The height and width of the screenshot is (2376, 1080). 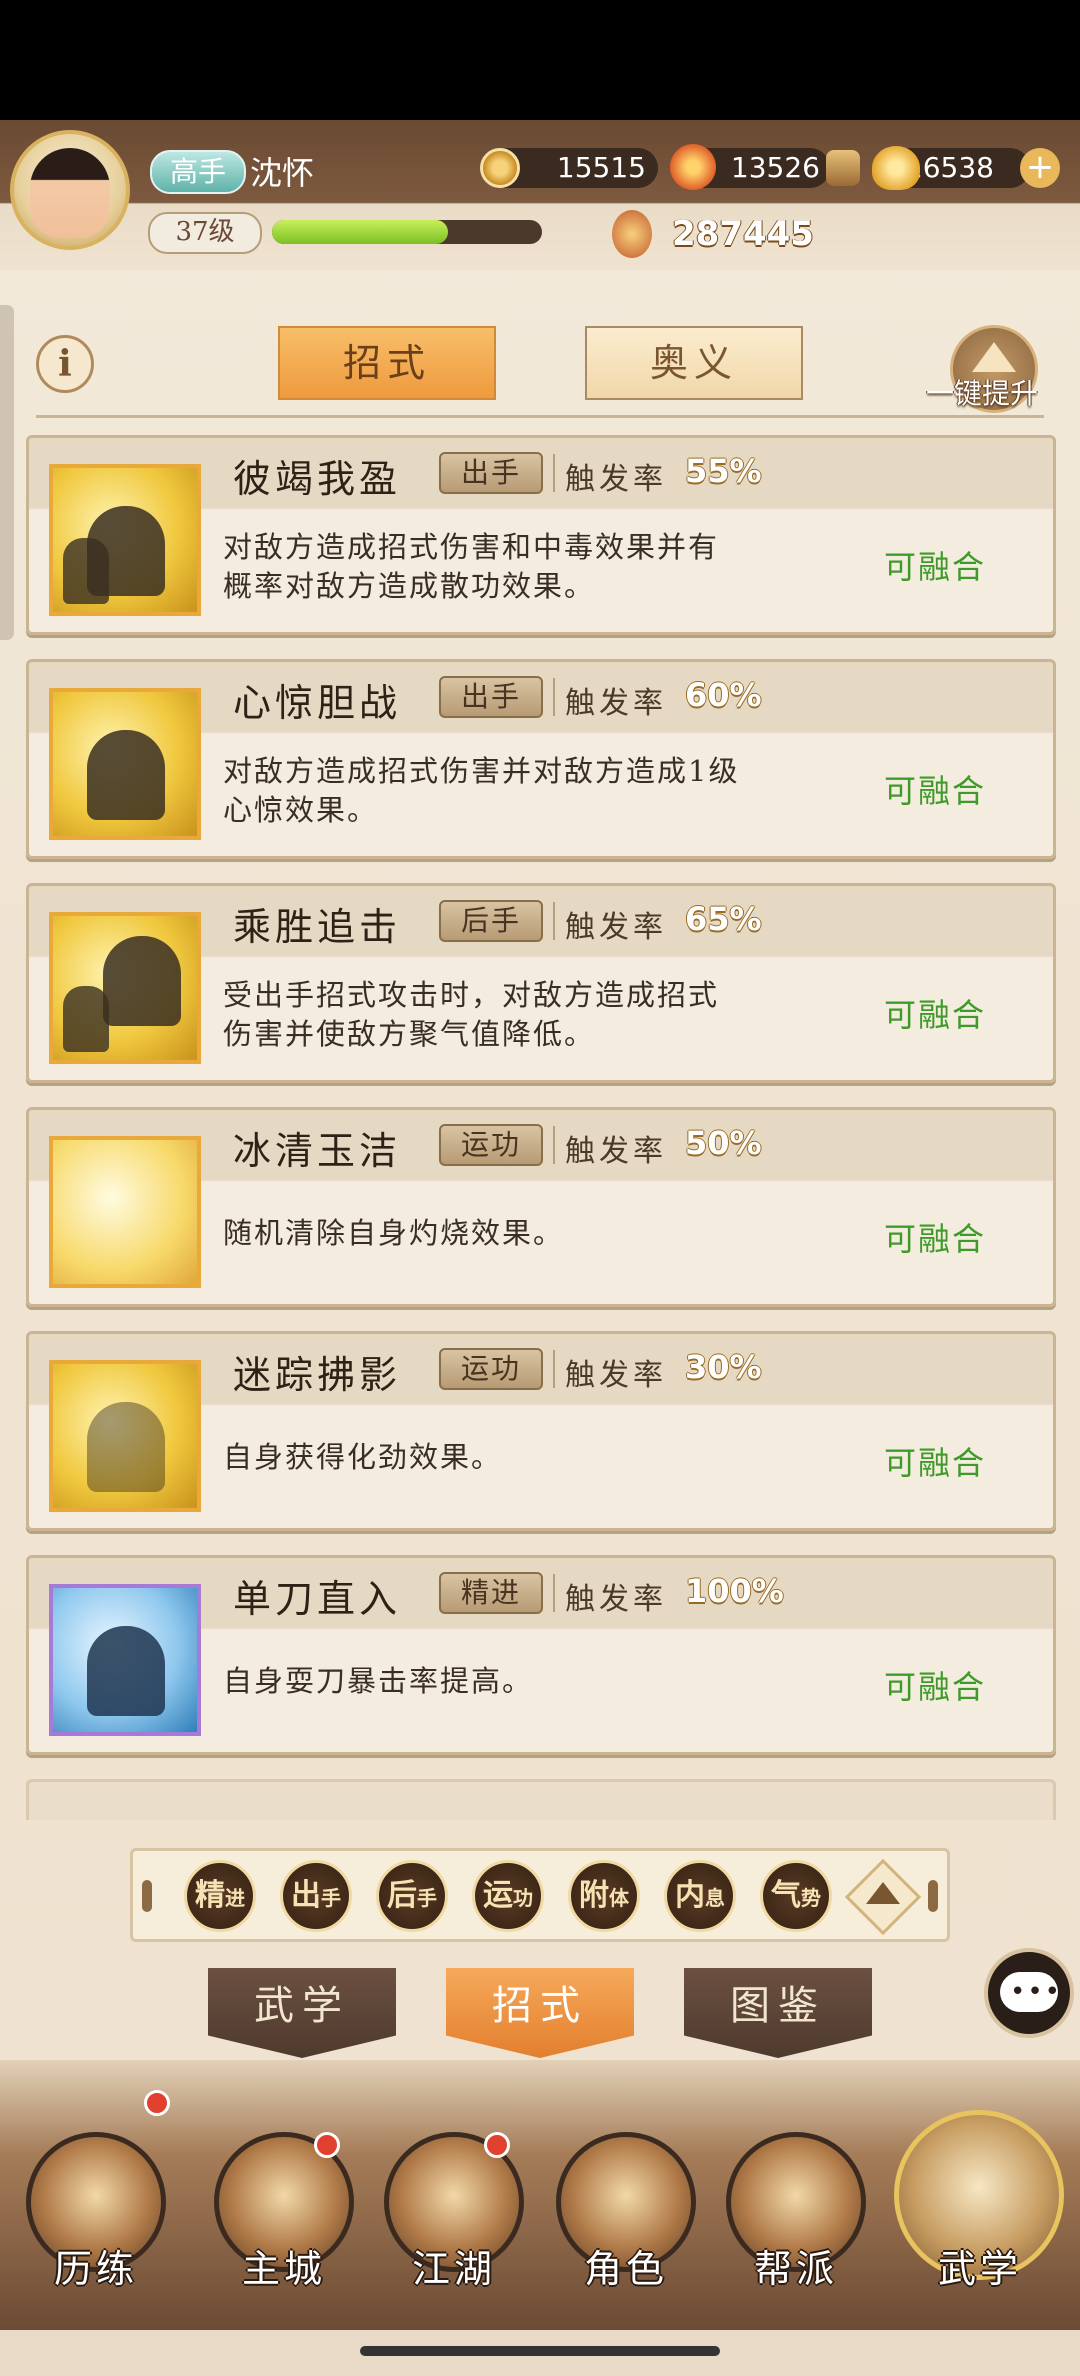 What do you see at coordinates (306, 1895) in the screenshot?
I see `filter-label: 出` at bounding box center [306, 1895].